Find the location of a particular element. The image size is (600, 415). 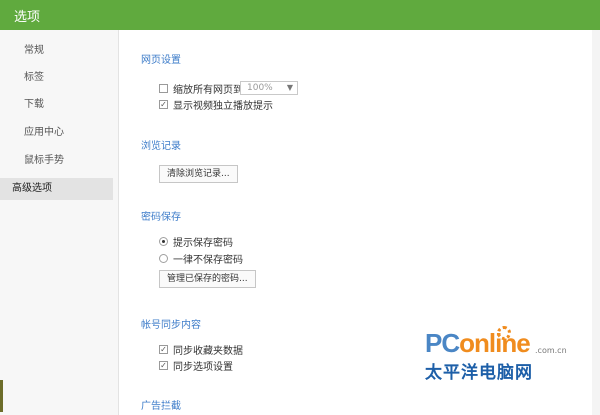

video-row: ✓ 显示视频独立播放提示 is located at coordinates (216, 104).